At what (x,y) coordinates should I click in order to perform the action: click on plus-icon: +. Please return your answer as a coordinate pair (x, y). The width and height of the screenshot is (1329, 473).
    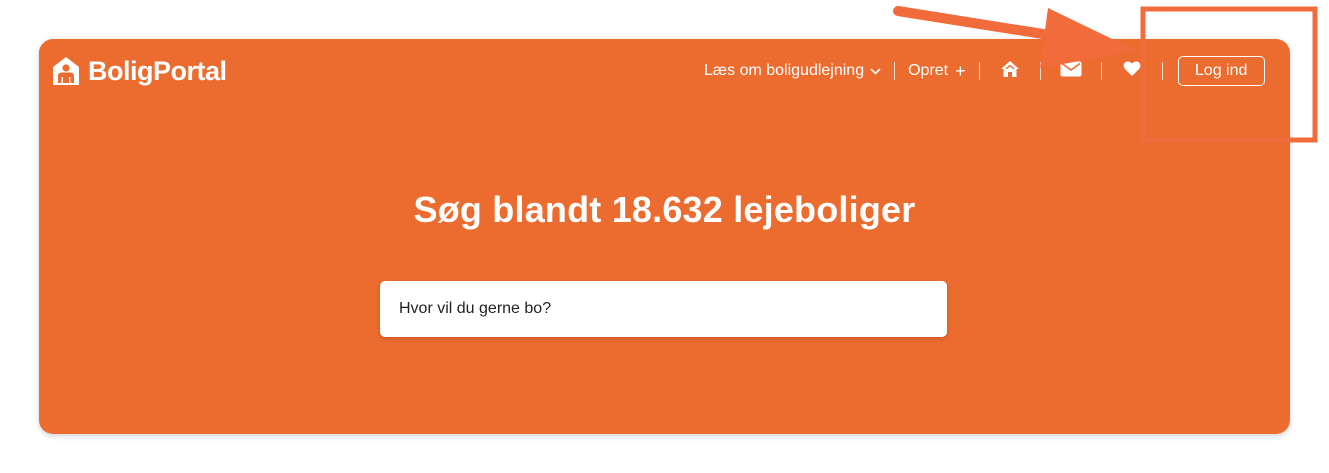
    Looking at the image, I should click on (960, 71).